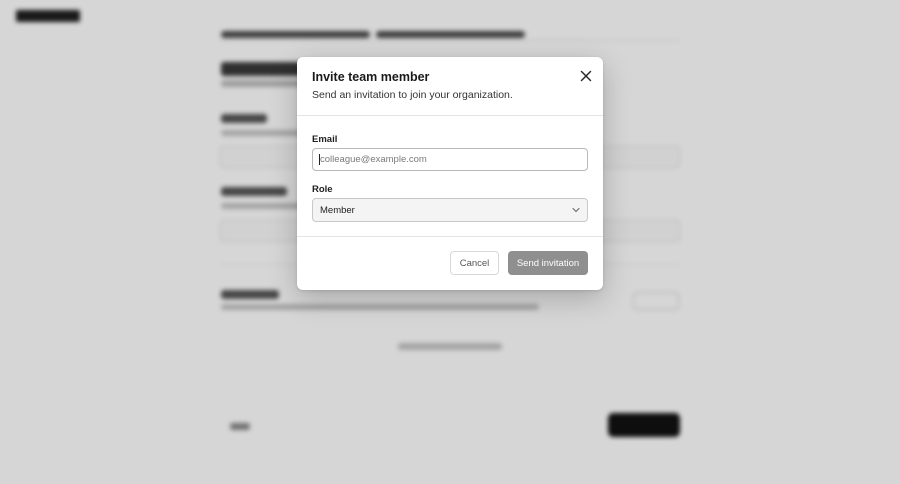  Describe the element at coordinates (450, 210) in the screenshot. I see `role-select: Member` at that location.